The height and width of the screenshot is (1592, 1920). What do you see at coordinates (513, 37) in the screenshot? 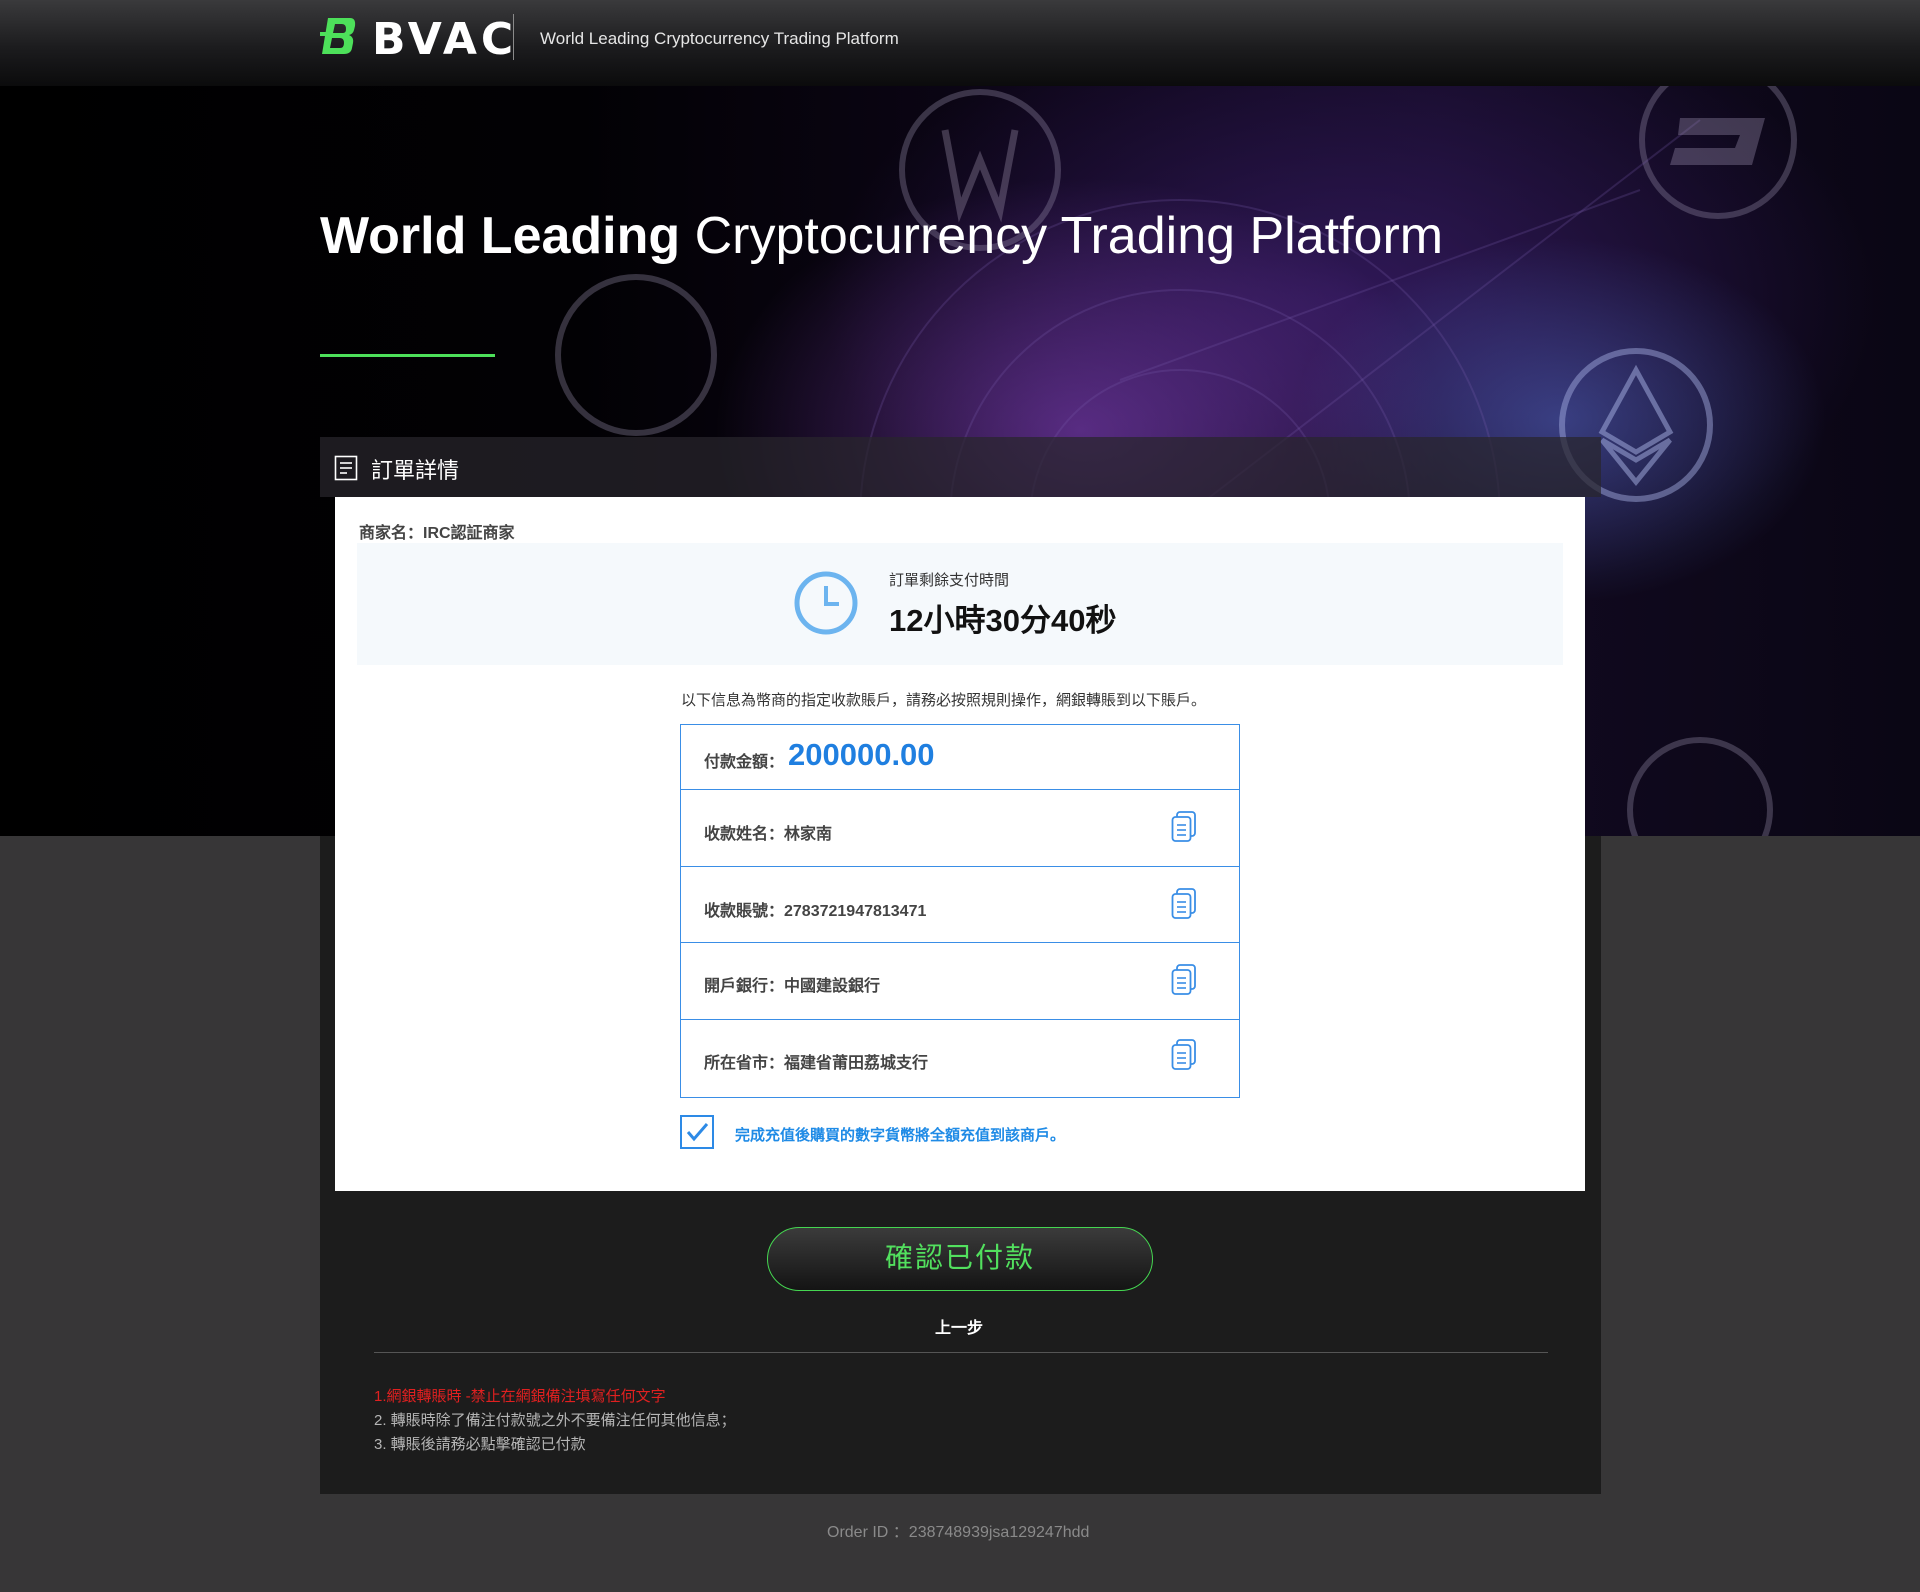
I see `header-divider` at bounding box center [513, 37].